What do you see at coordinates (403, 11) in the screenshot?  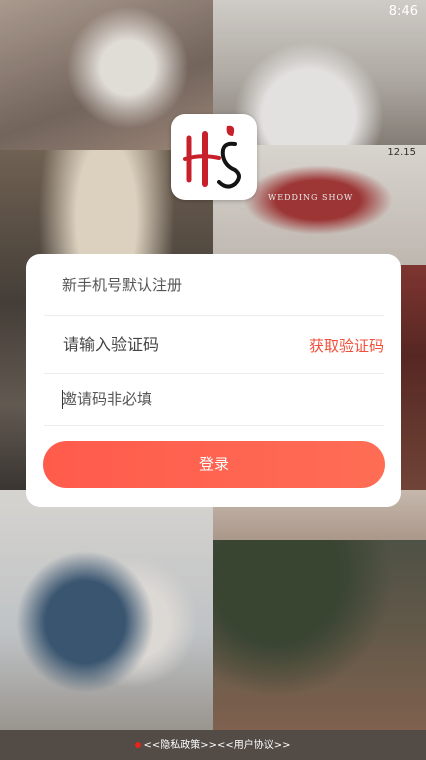 I see `status-time: 8:46` at bounding box center [403, 11].